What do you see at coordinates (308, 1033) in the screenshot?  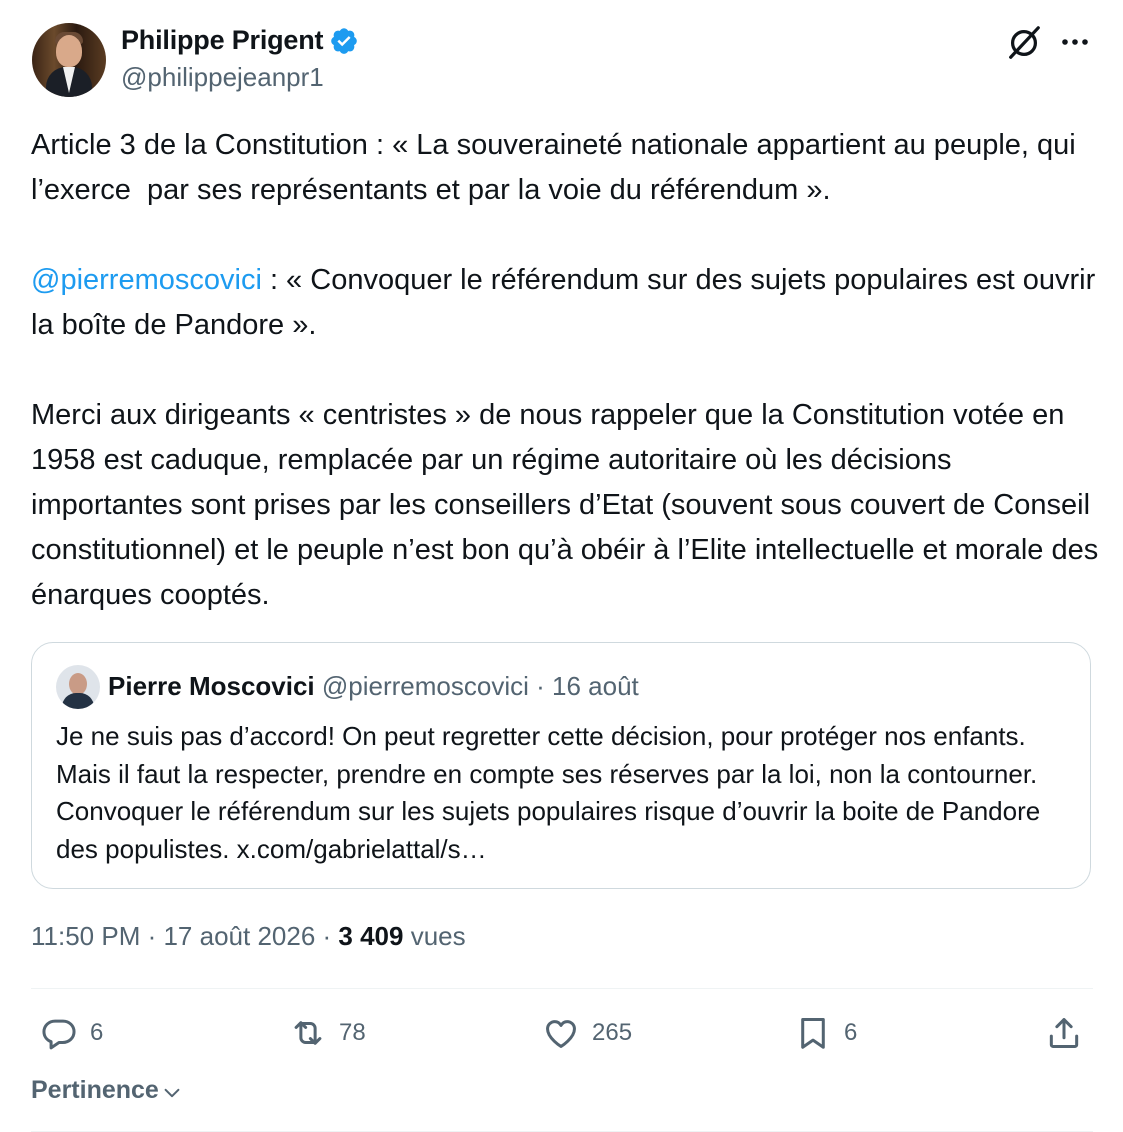 I see `repost-icon` at bounding box center [308, 1033].